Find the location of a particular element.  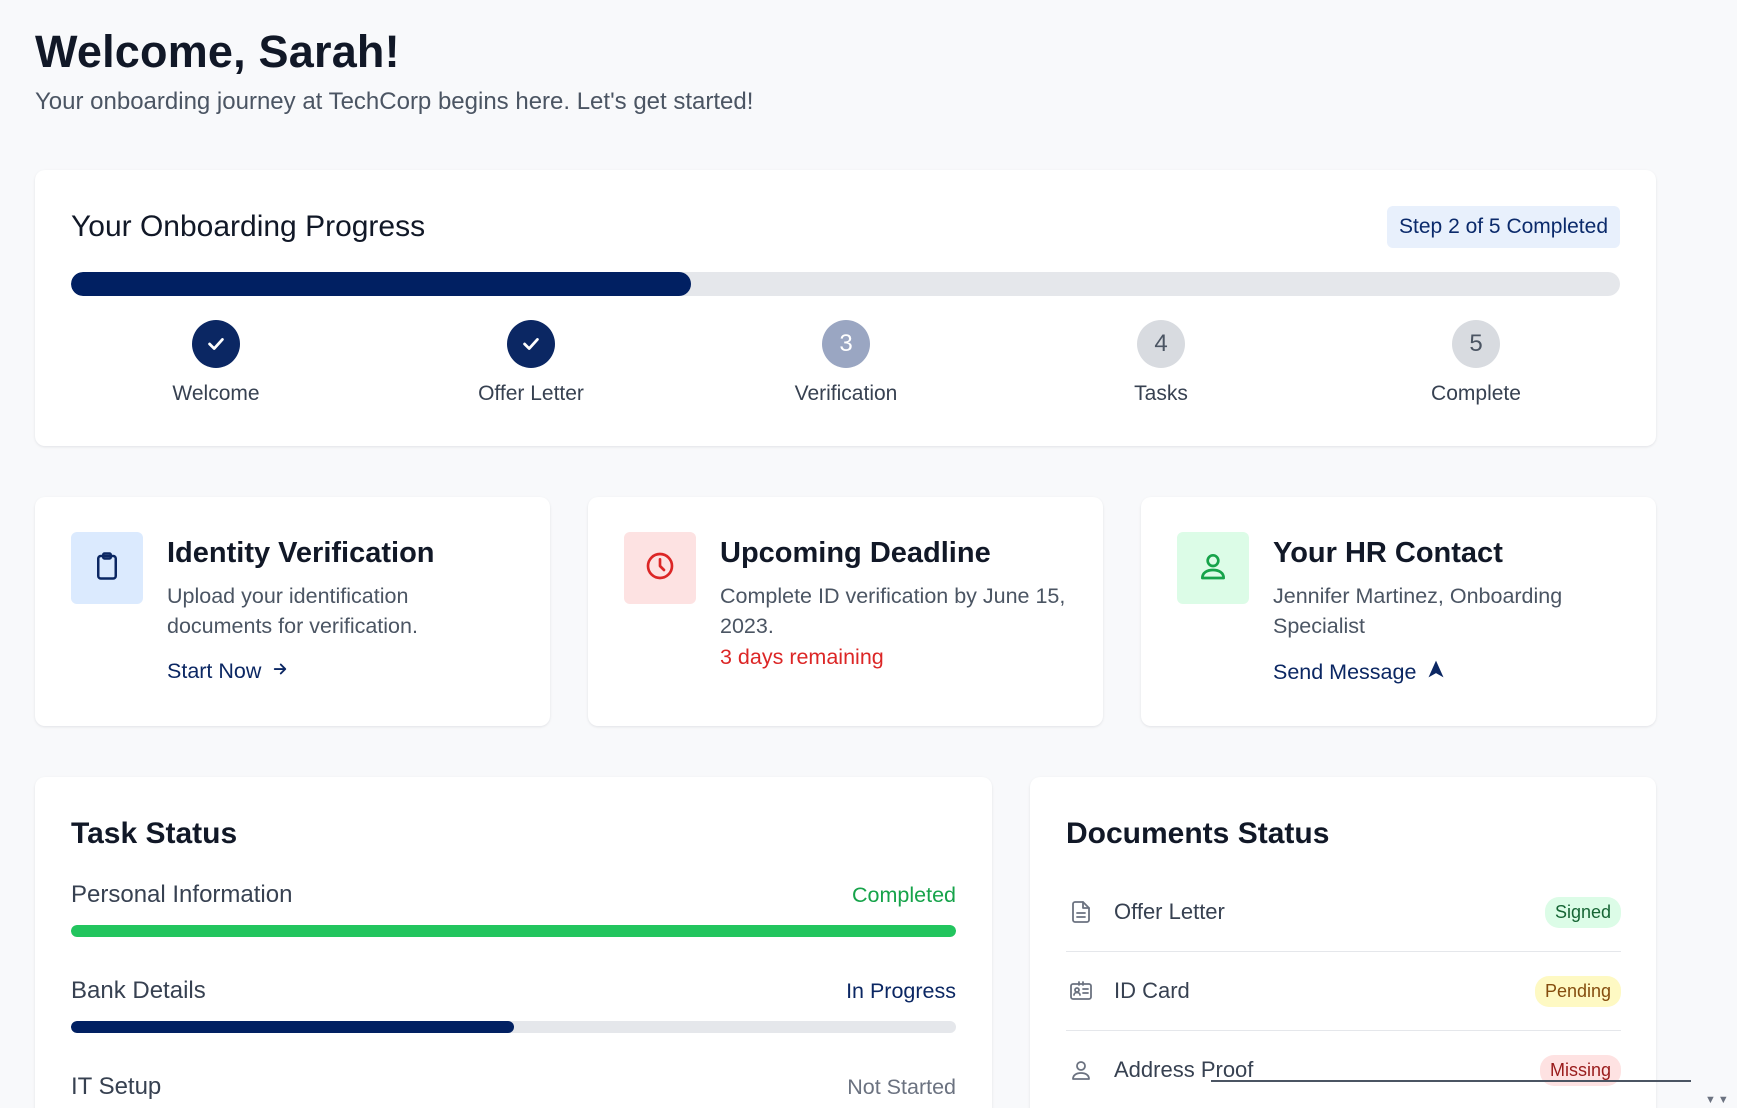

progress-bar is located at coordinates (845, 284).